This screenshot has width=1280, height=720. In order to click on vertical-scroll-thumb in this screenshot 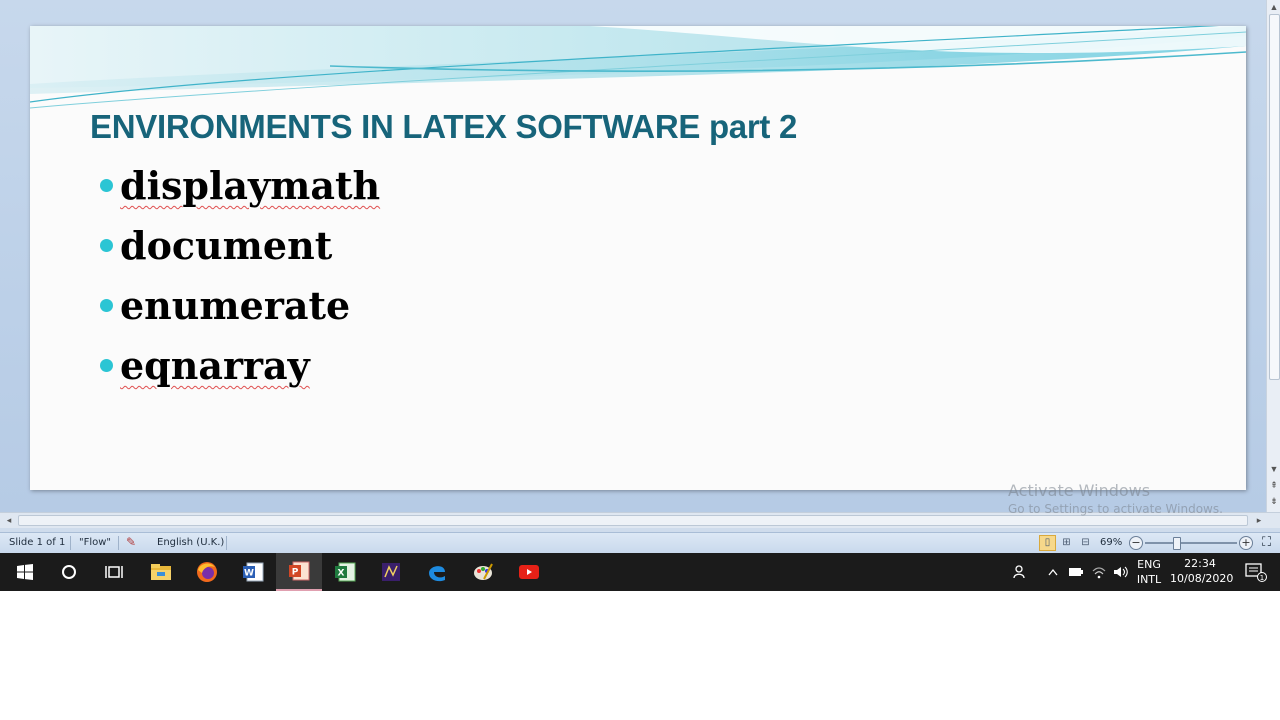, I will do `click(1274, 197)`.